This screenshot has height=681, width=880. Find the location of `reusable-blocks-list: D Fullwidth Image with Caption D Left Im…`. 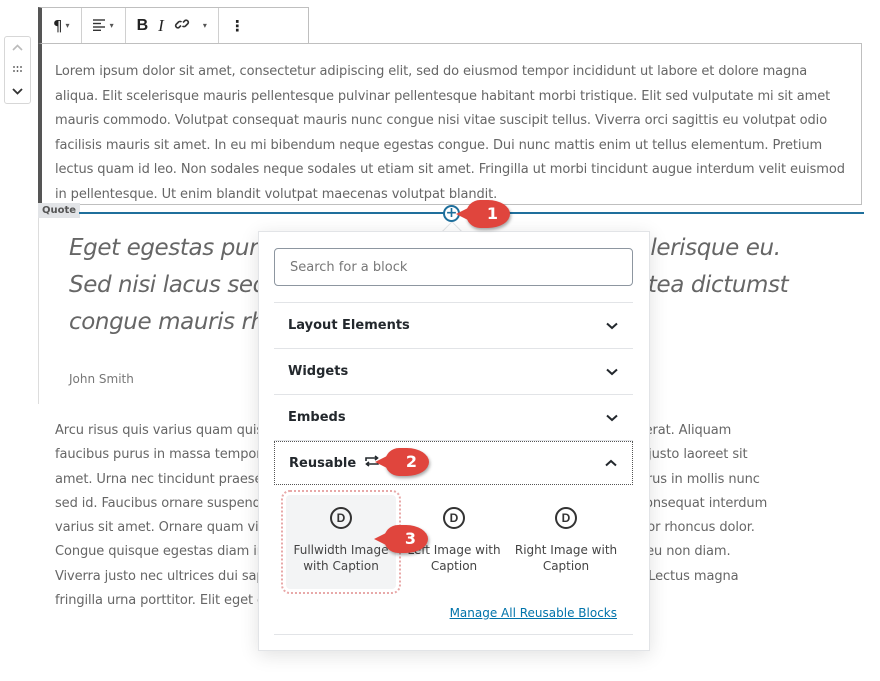

reusable-blocks-list: D Fullwidth Image with Caption D Left Im… is located at coordinates (453, 560).